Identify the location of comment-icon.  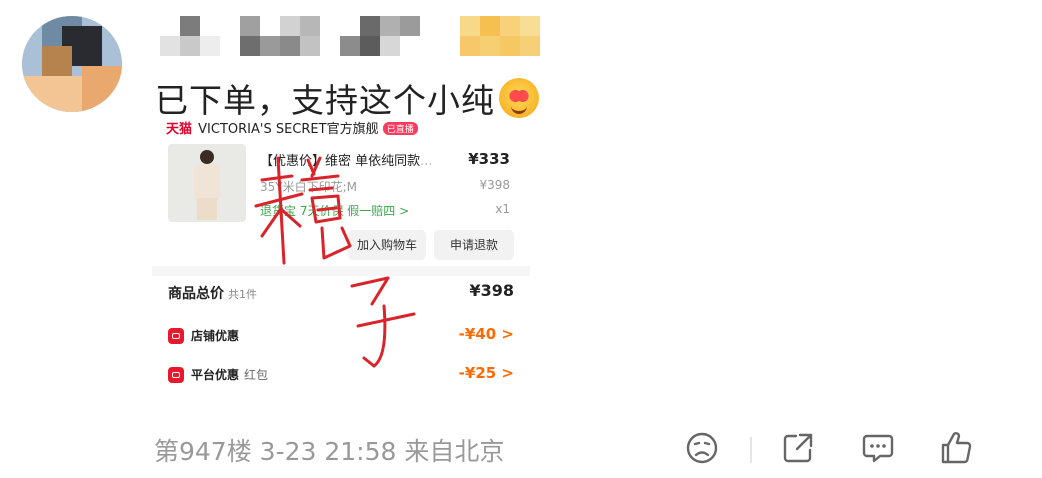
(878, 448).